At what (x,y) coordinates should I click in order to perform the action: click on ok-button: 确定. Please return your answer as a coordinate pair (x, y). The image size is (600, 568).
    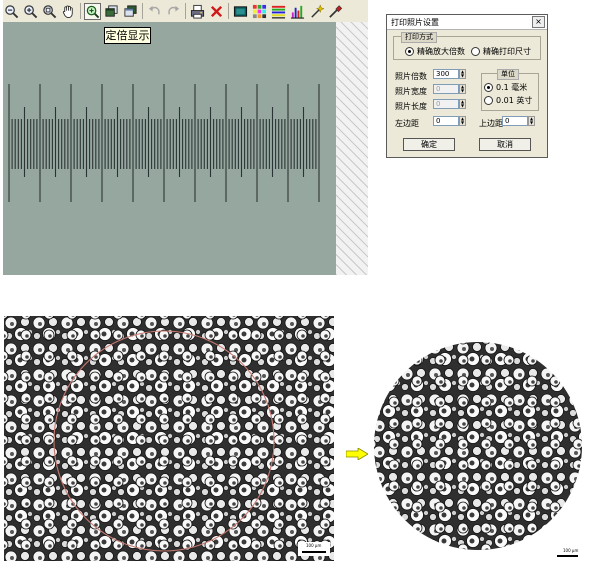
    Looking at the image, I should click on (429, 144).